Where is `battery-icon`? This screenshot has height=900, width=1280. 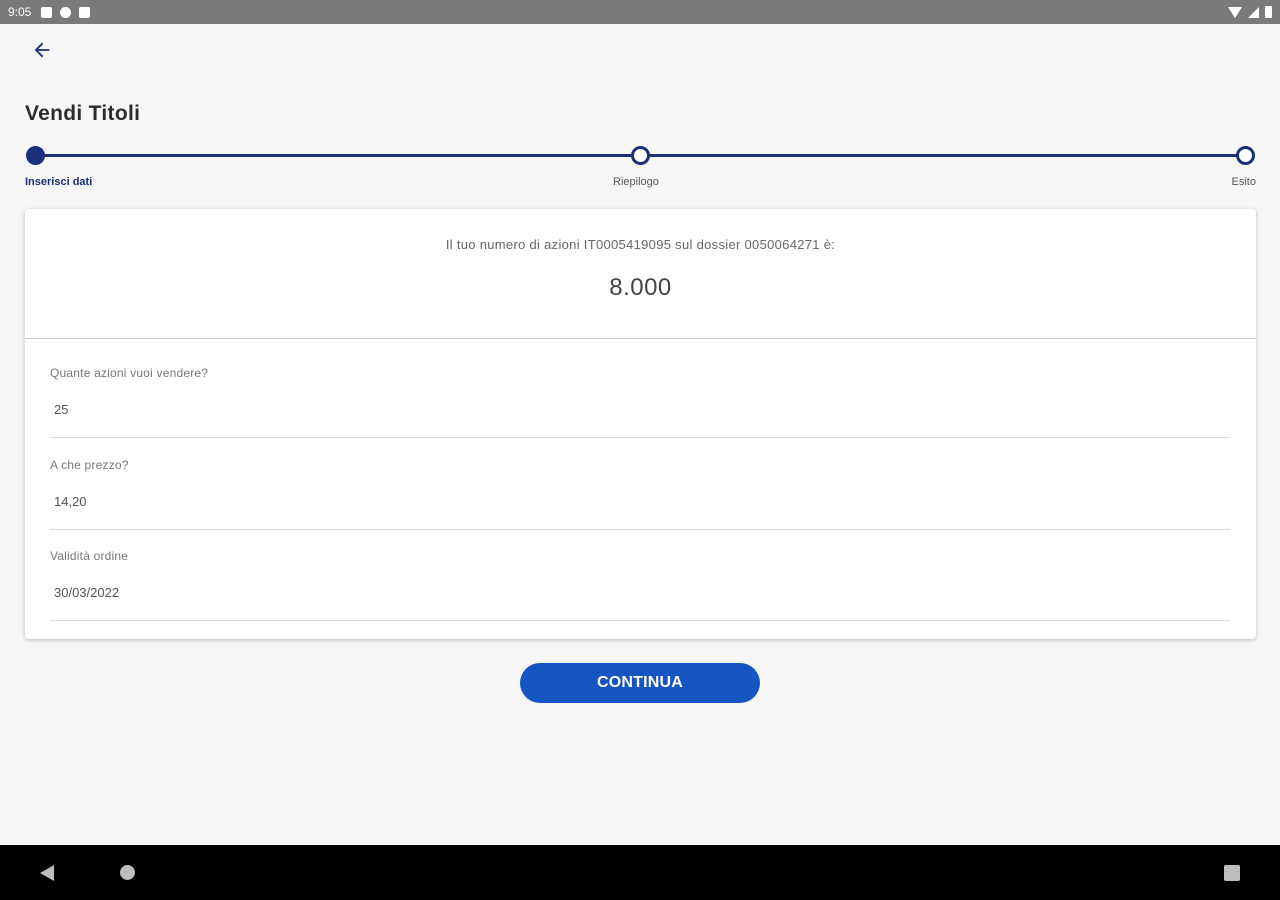 battery-icon is located at coordinates (1268, 12).